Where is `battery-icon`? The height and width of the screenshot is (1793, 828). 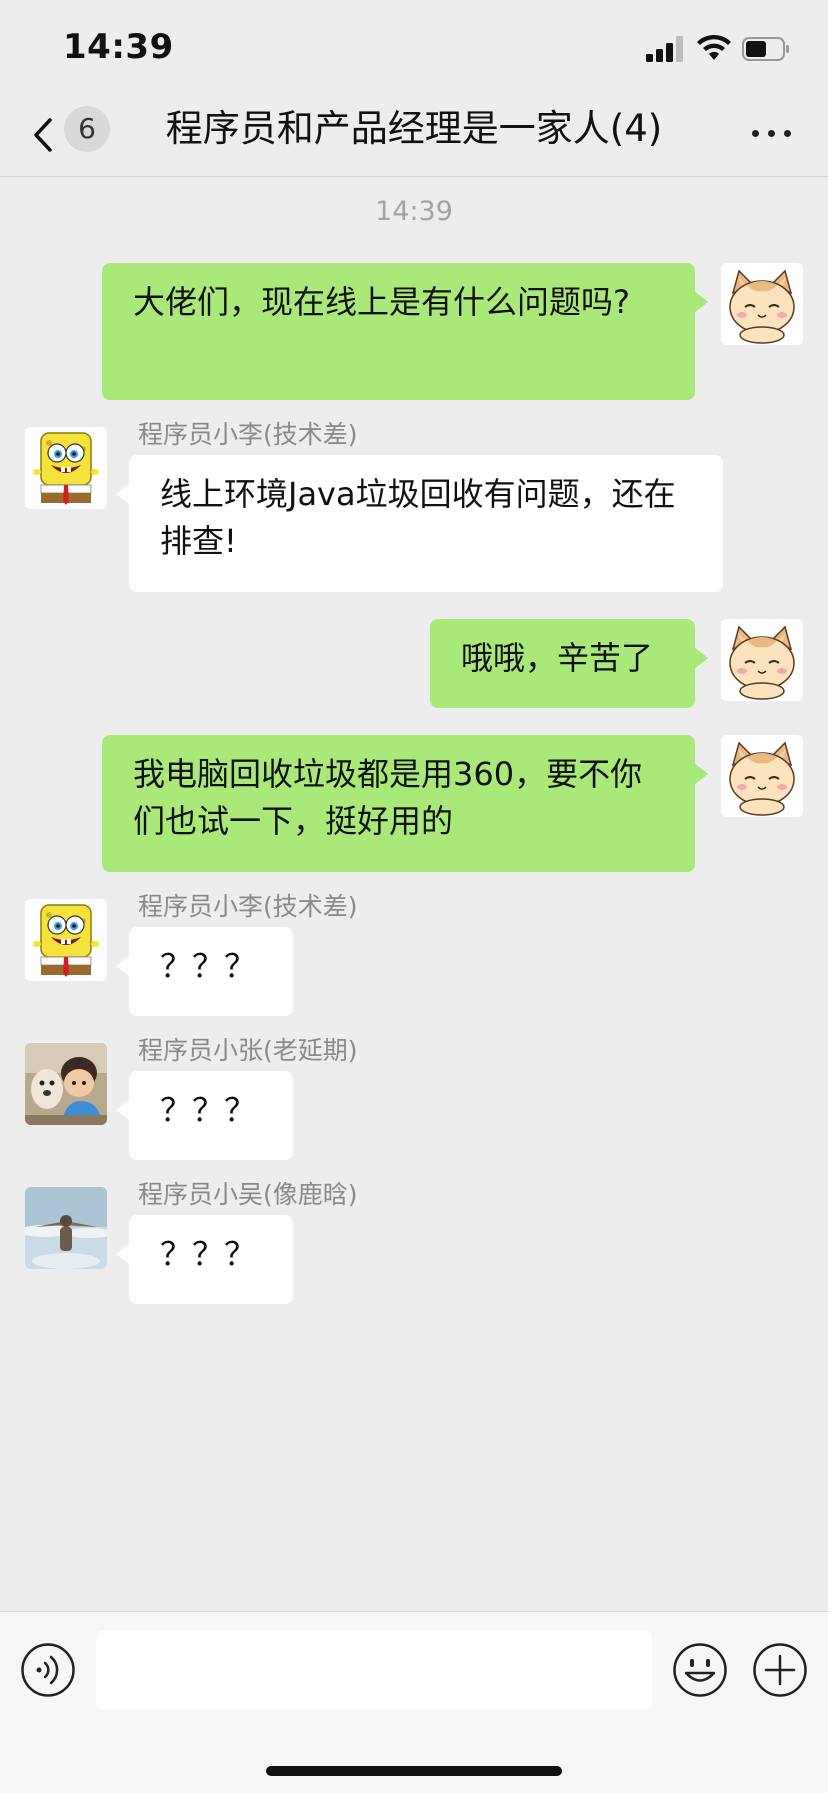 battery-icon is located at coordinates (765, 49).